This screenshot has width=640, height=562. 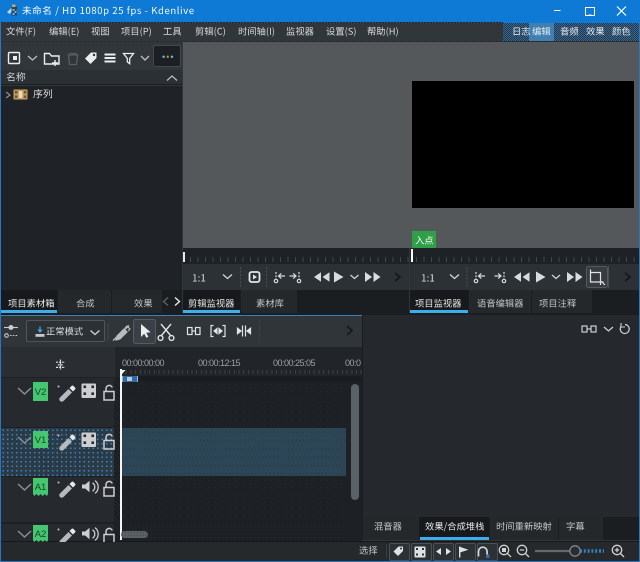 I want to click on svg-text: V1, so click(x=41, y=440).